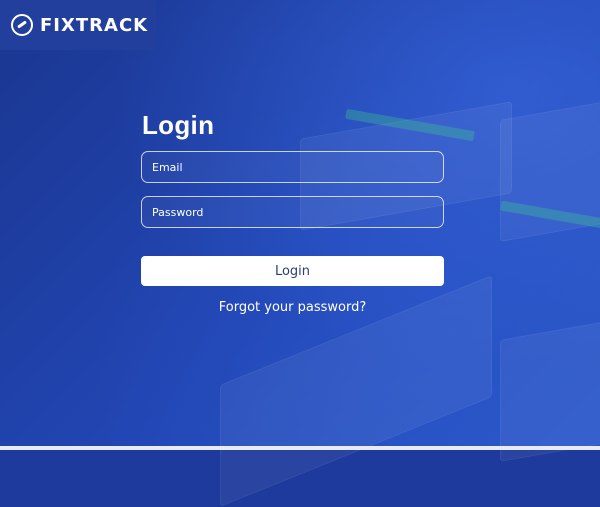 The image size is (600, 507). What do you see at coordinates (292, 271) in the screenshot?
I see `login-button: Login` at bounding box center [292, 271].